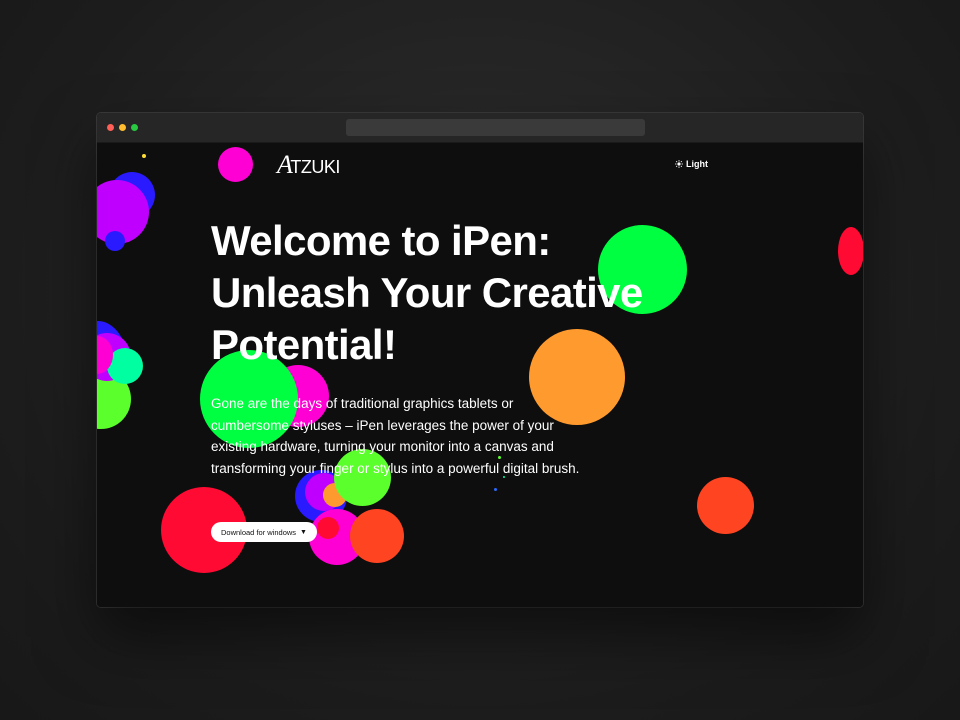 This screenshot has height=720, width=960. What do you see at coordinates (259, 532) in the screenshot?
I see `download-button-label: Download for windows` at bounding box center [259, 532].